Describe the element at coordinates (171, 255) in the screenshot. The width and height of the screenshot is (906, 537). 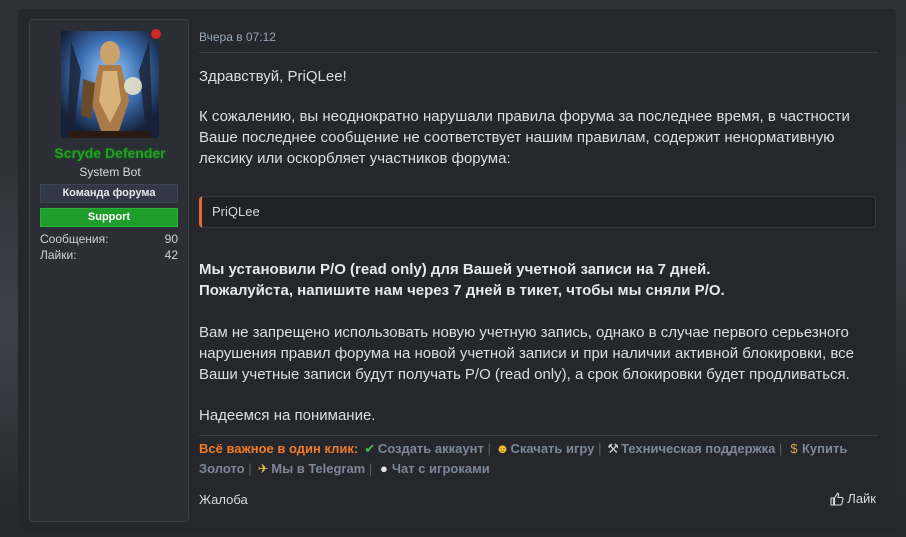
I see `stat-value: 42` at that location.